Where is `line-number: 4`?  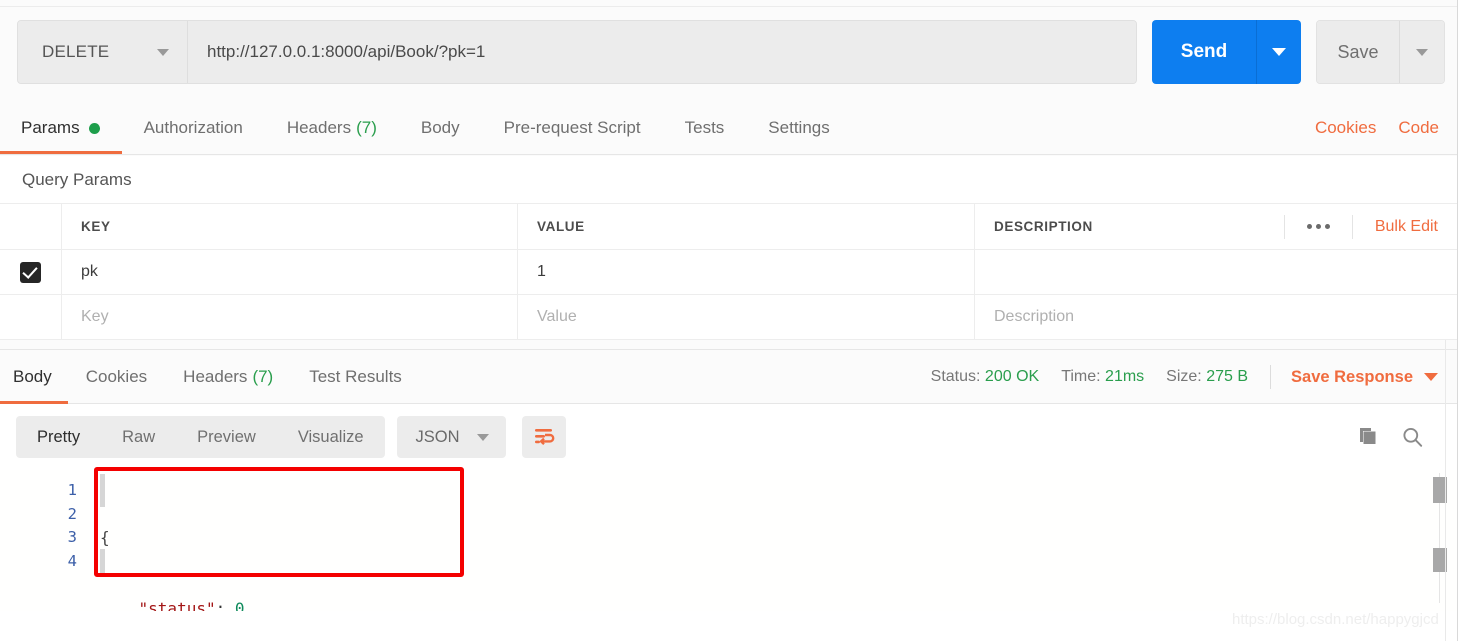
line-number: 4 is located at coordinates (72, 560).